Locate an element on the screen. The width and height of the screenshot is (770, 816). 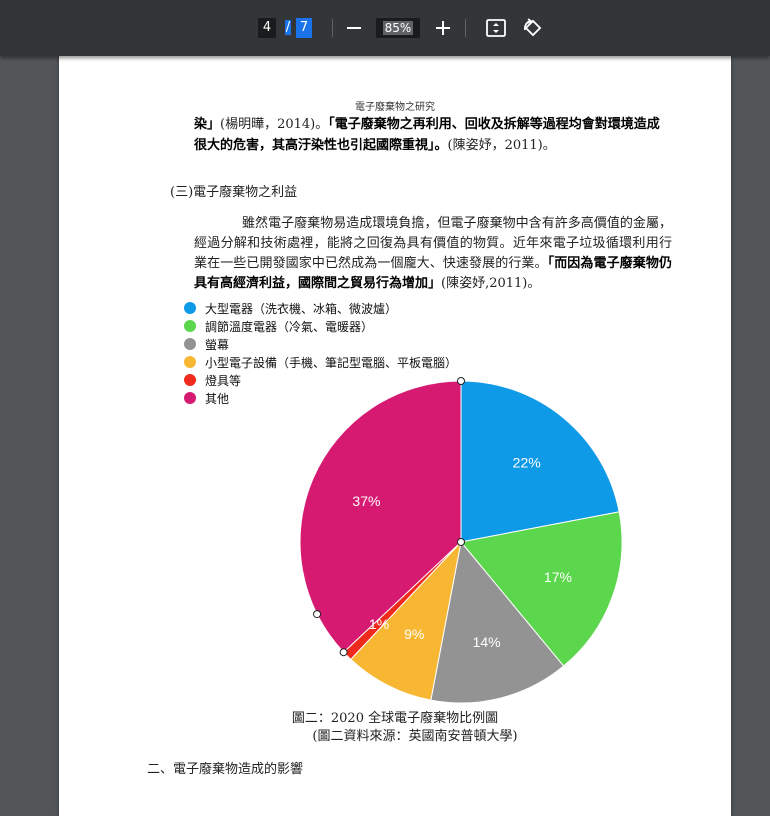
plus-icon is located at coordinates (443, 28).